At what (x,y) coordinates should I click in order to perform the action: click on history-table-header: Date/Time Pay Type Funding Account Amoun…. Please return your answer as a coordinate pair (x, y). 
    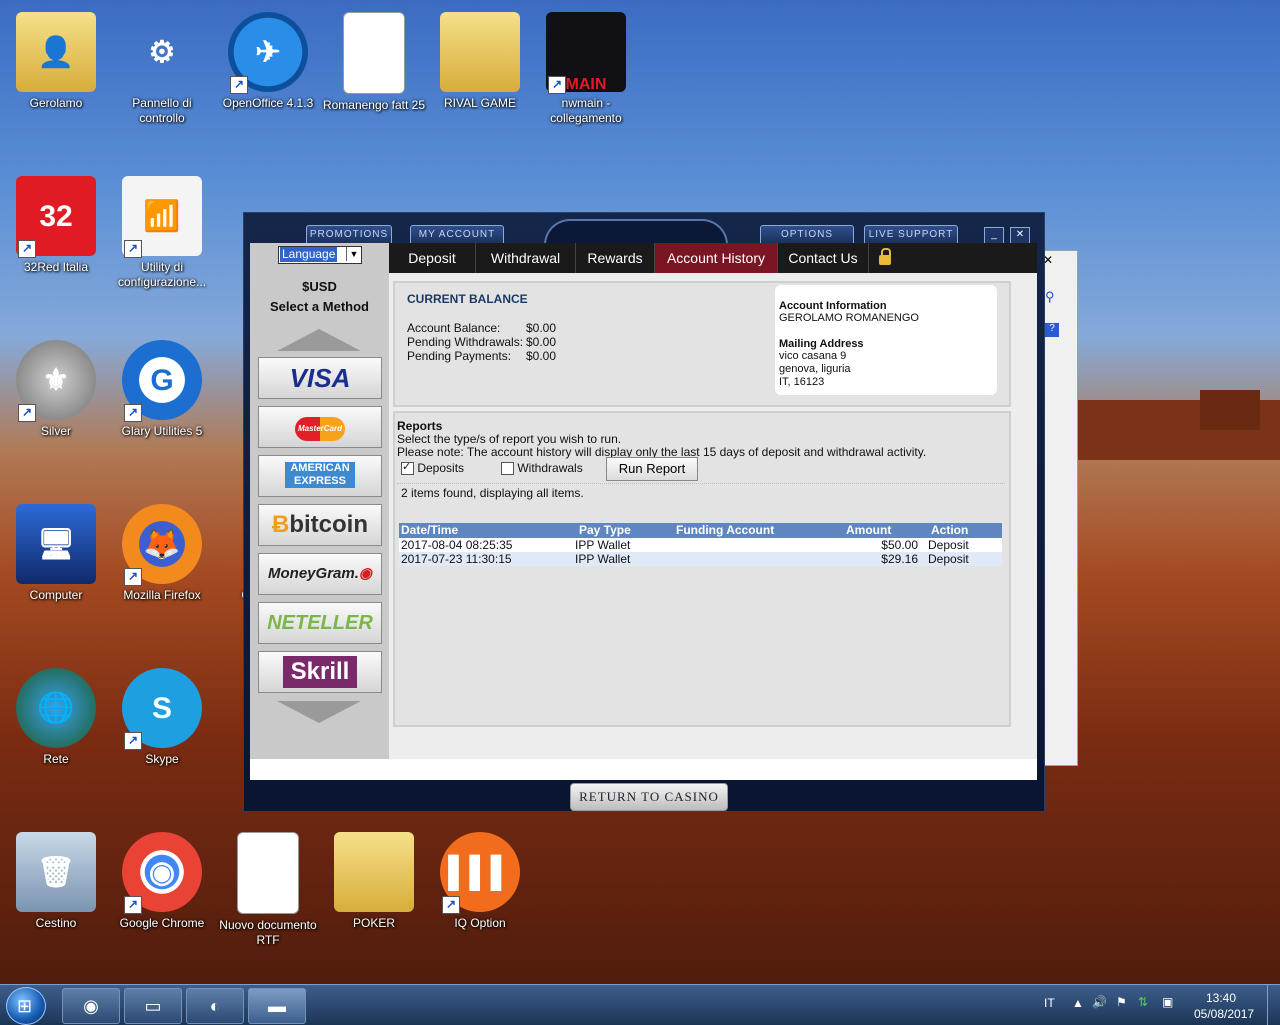
    Looking at the image, I should click on (700, 530).